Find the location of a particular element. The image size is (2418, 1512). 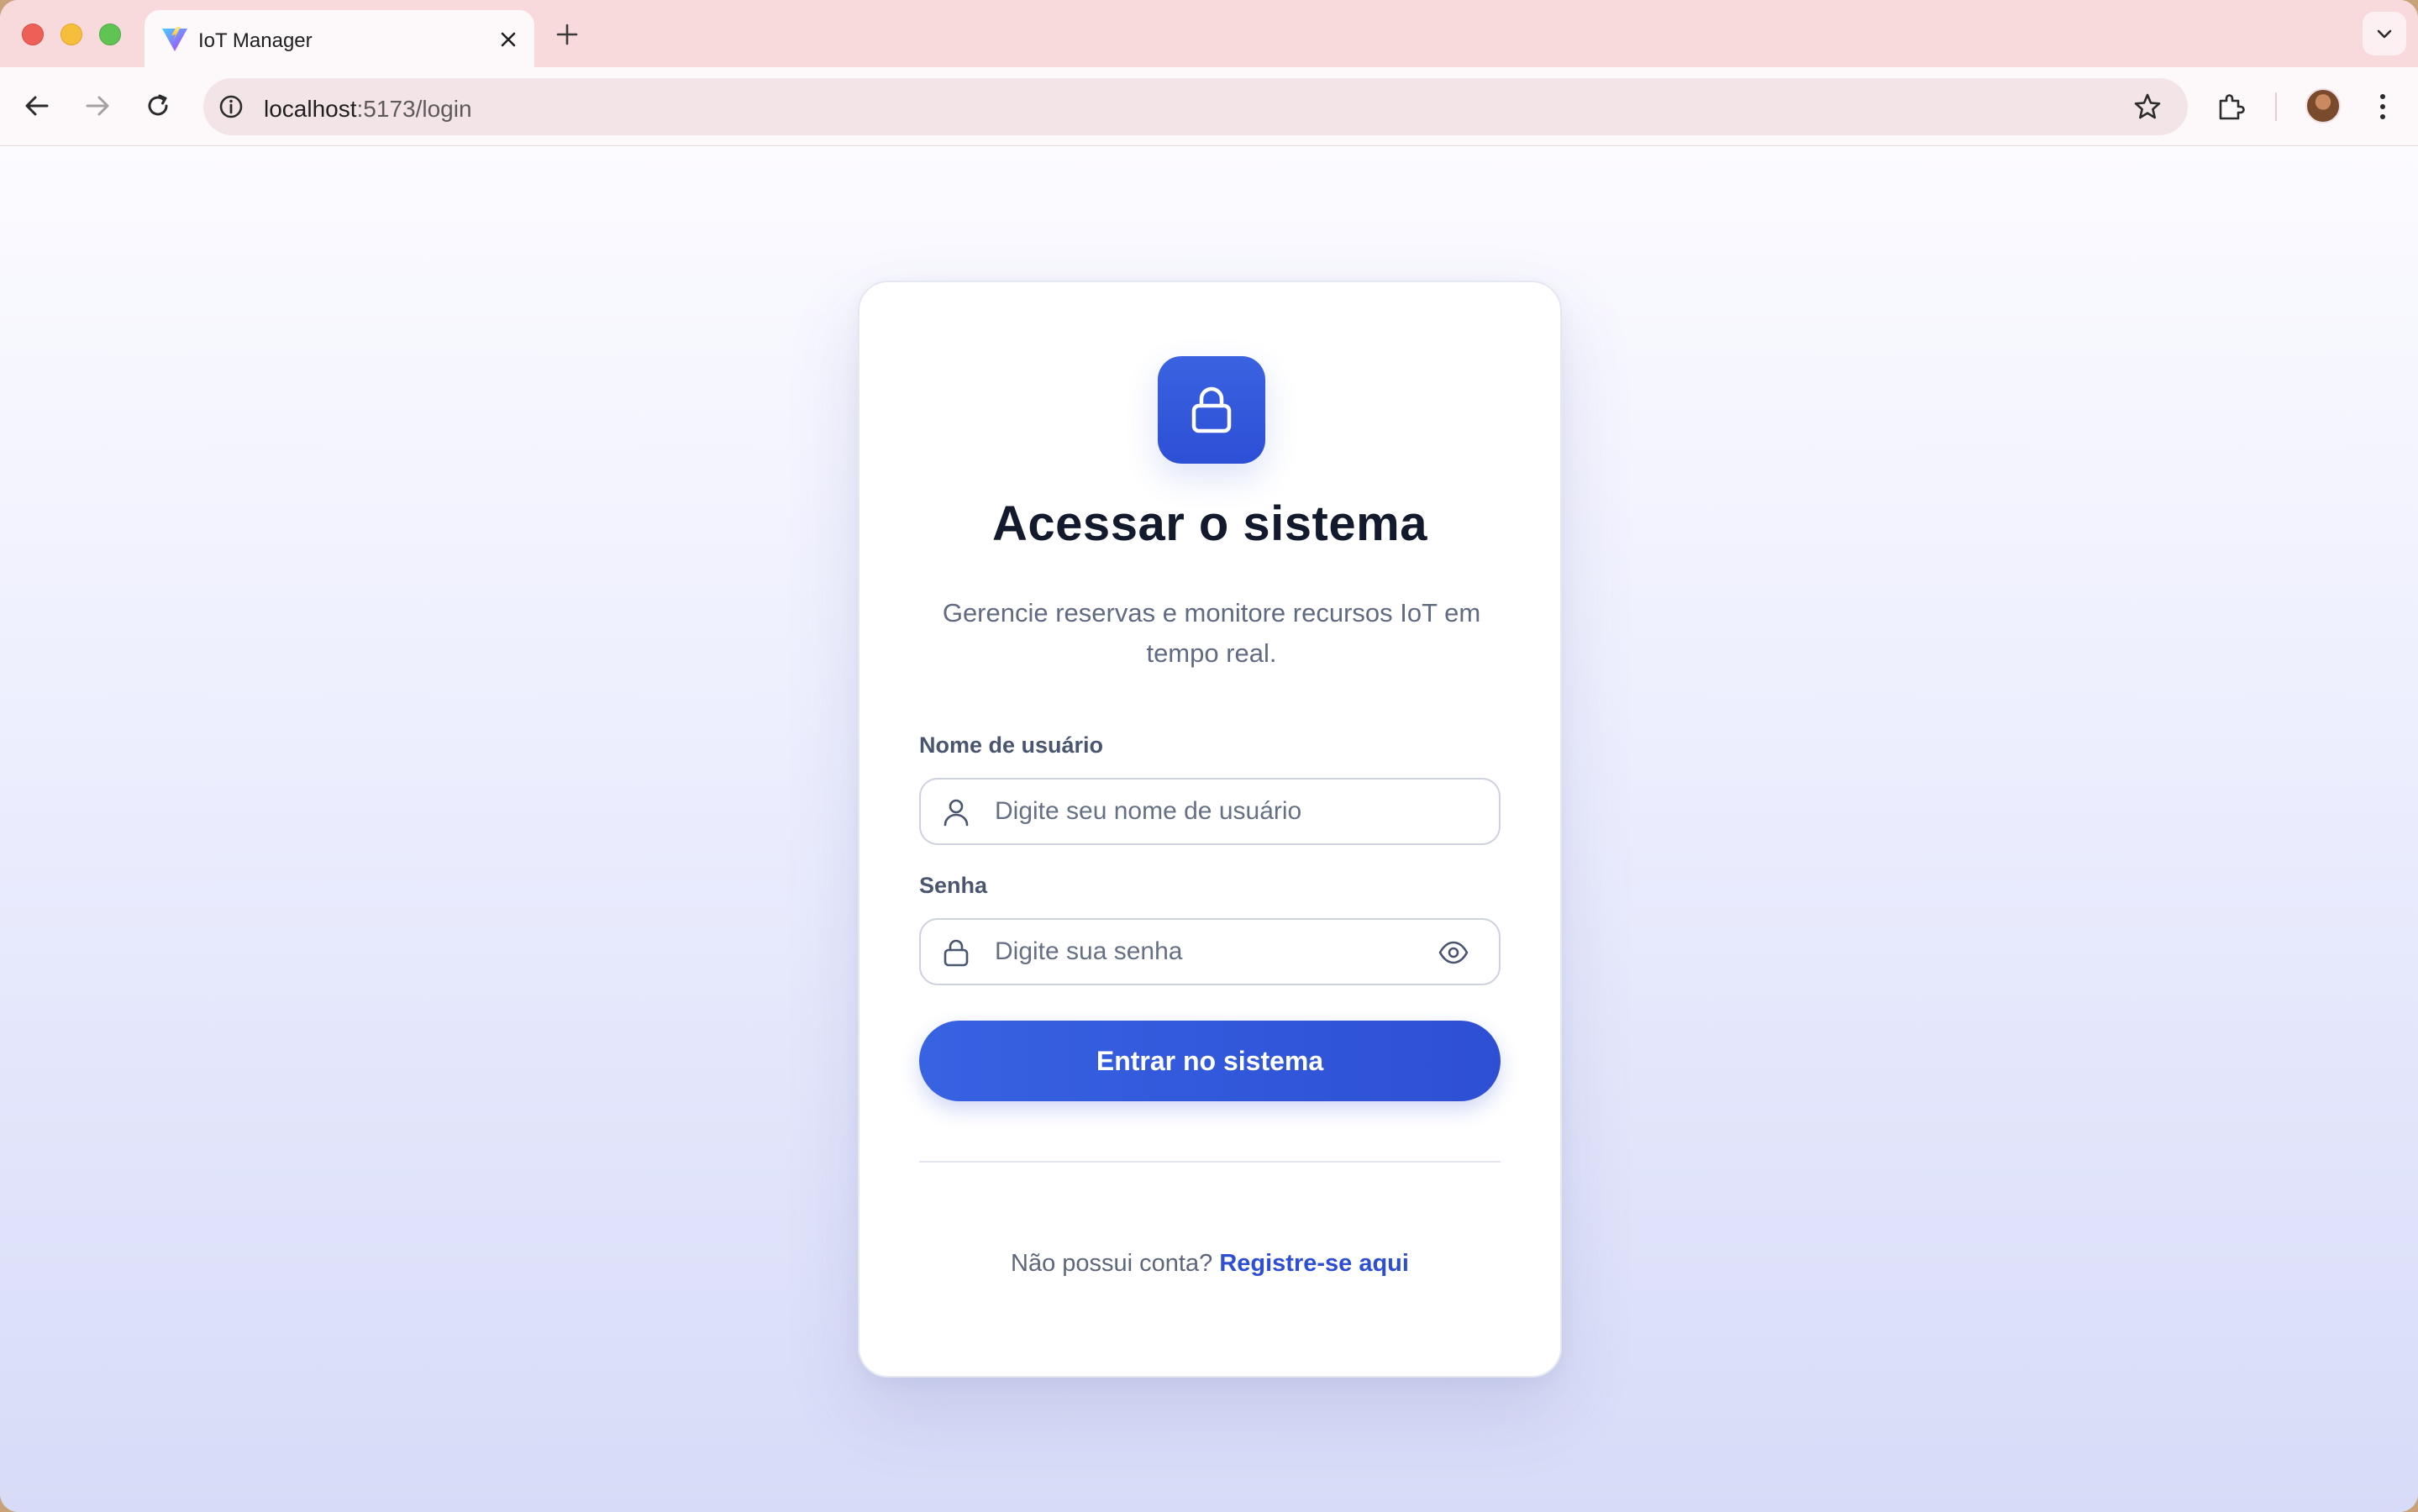

password-input is located at coordinates (1221, 952).